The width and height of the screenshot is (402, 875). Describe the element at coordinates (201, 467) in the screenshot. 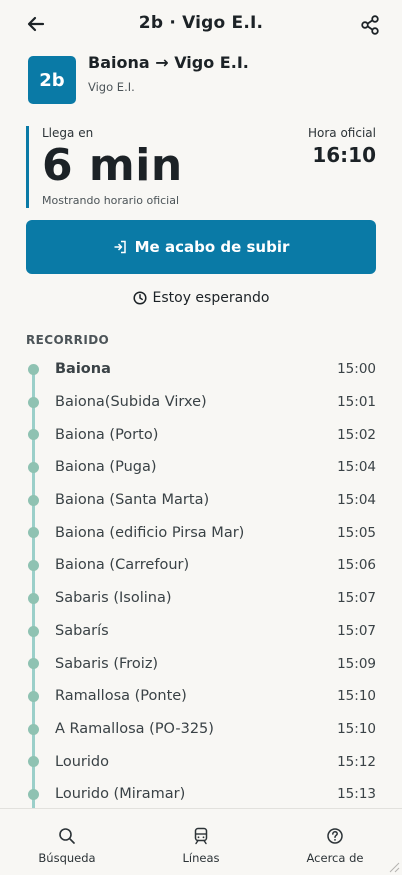

I see `stop-row: Baiona (Puga) 15:04` at that location.